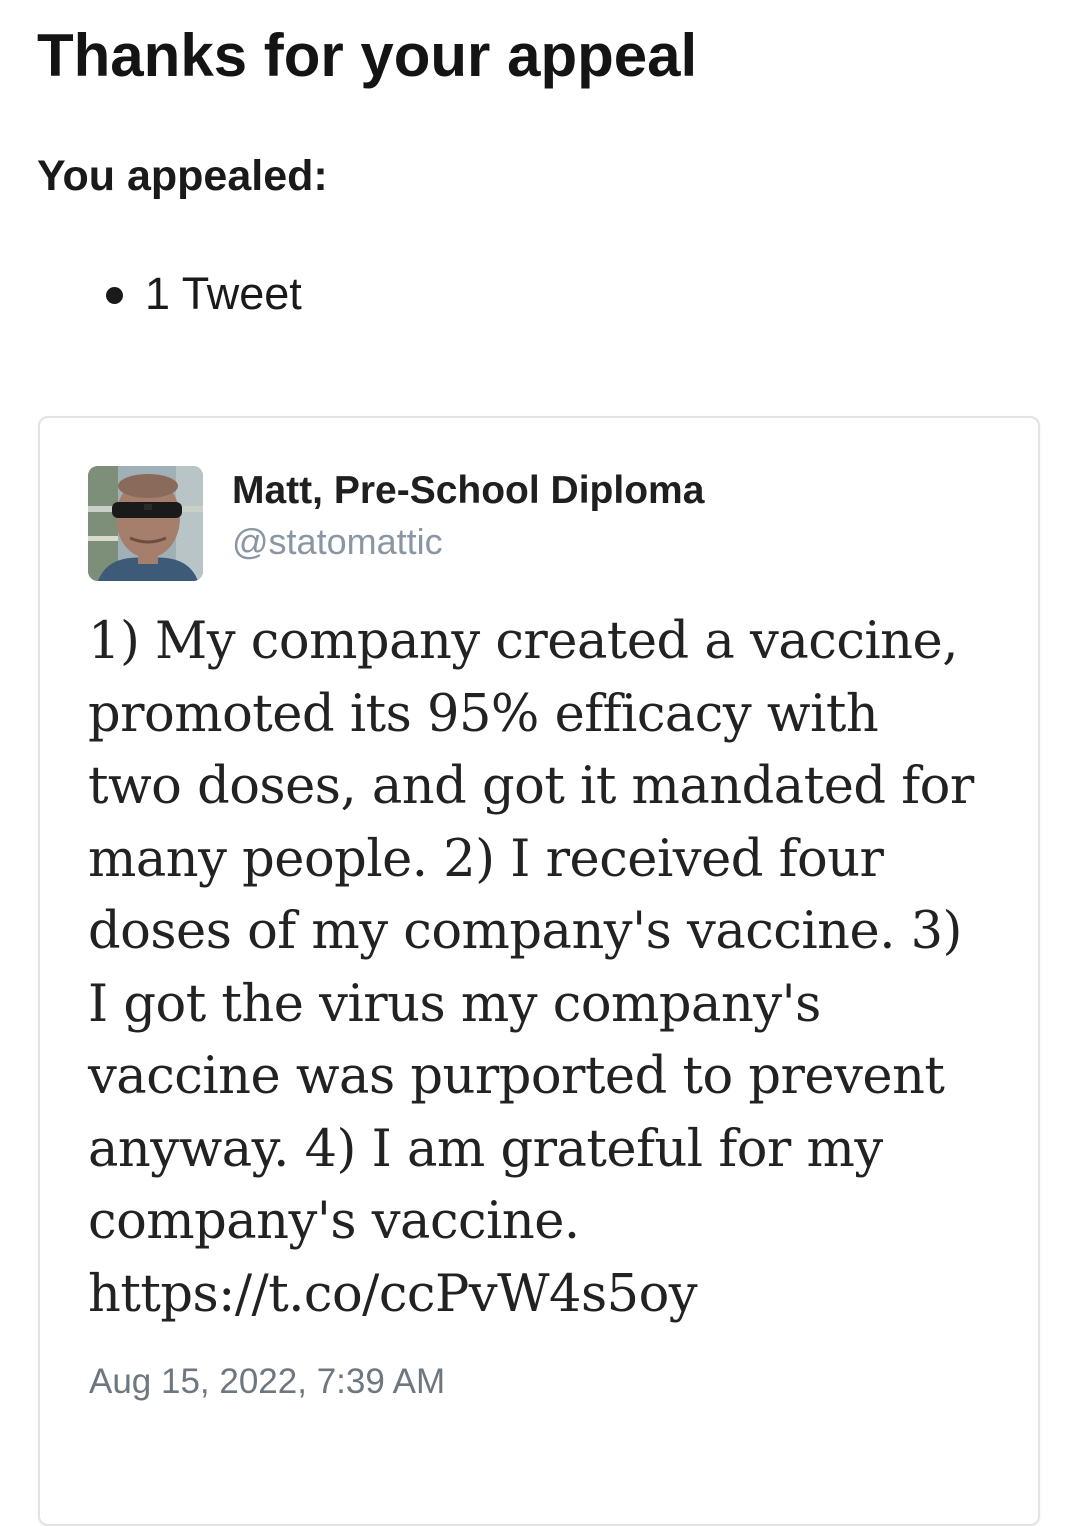 The image size is (1080, 1526). I want to click on tweet-text-line: two doses, and got it mandated for, so click(531, 786).